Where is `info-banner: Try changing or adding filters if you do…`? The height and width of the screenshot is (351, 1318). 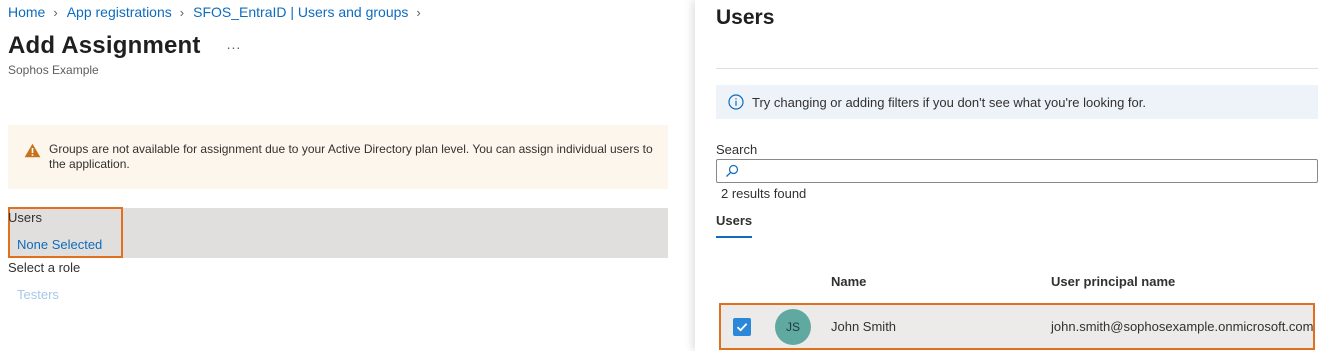
info-banner: Try changing or adding filters if you do… is located at coordinates (1017, 102).